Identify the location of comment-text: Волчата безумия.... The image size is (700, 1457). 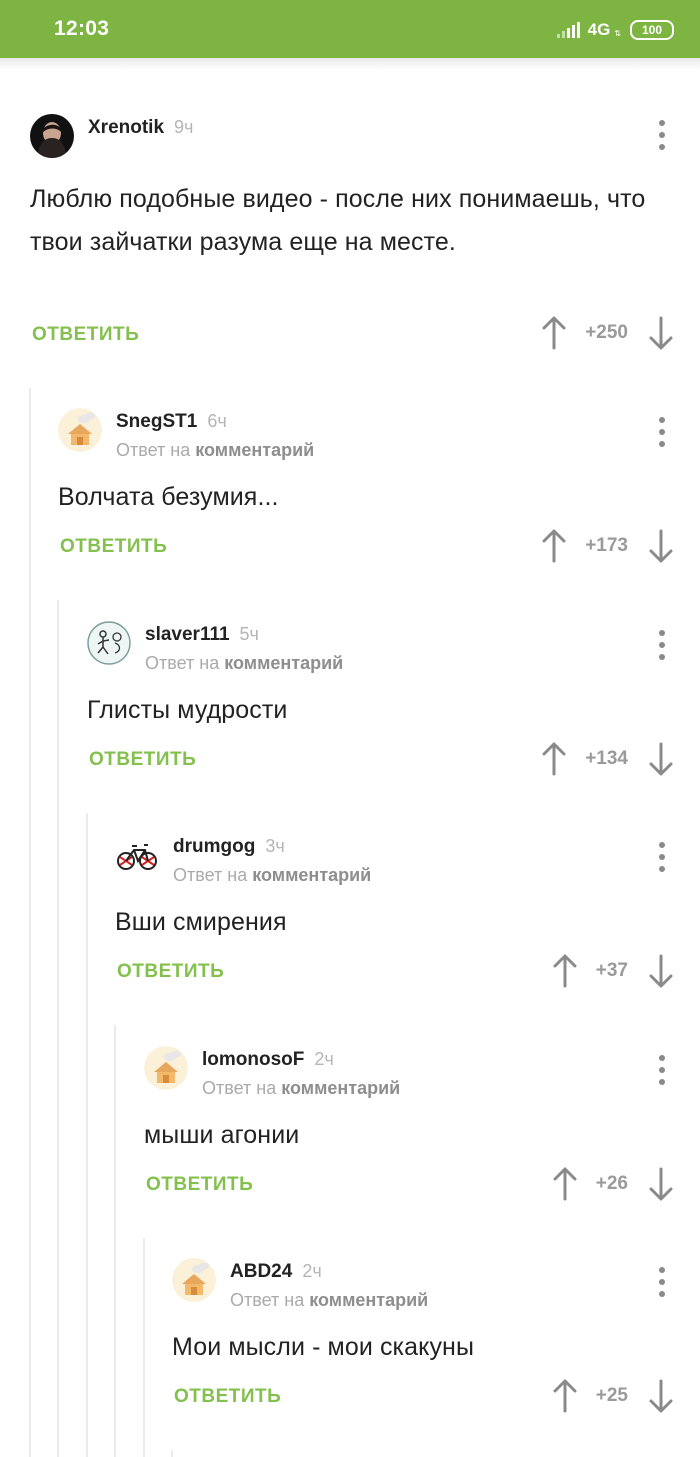
(168, 497).